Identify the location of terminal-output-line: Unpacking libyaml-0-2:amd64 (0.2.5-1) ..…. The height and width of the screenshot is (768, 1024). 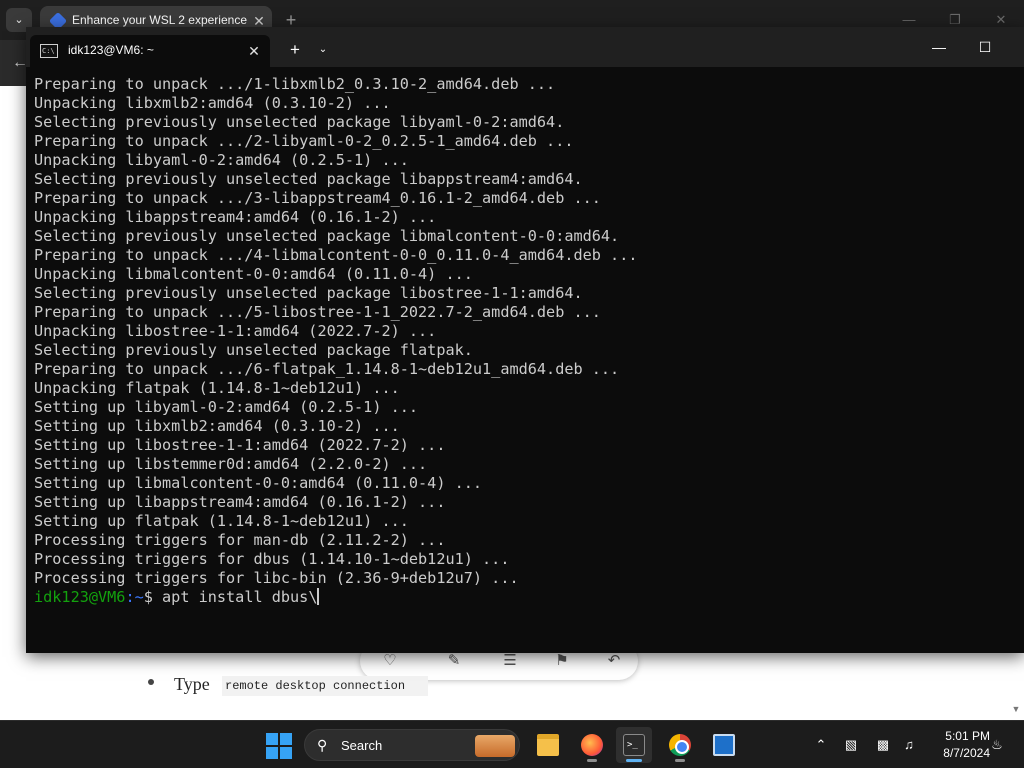
(221, 160).